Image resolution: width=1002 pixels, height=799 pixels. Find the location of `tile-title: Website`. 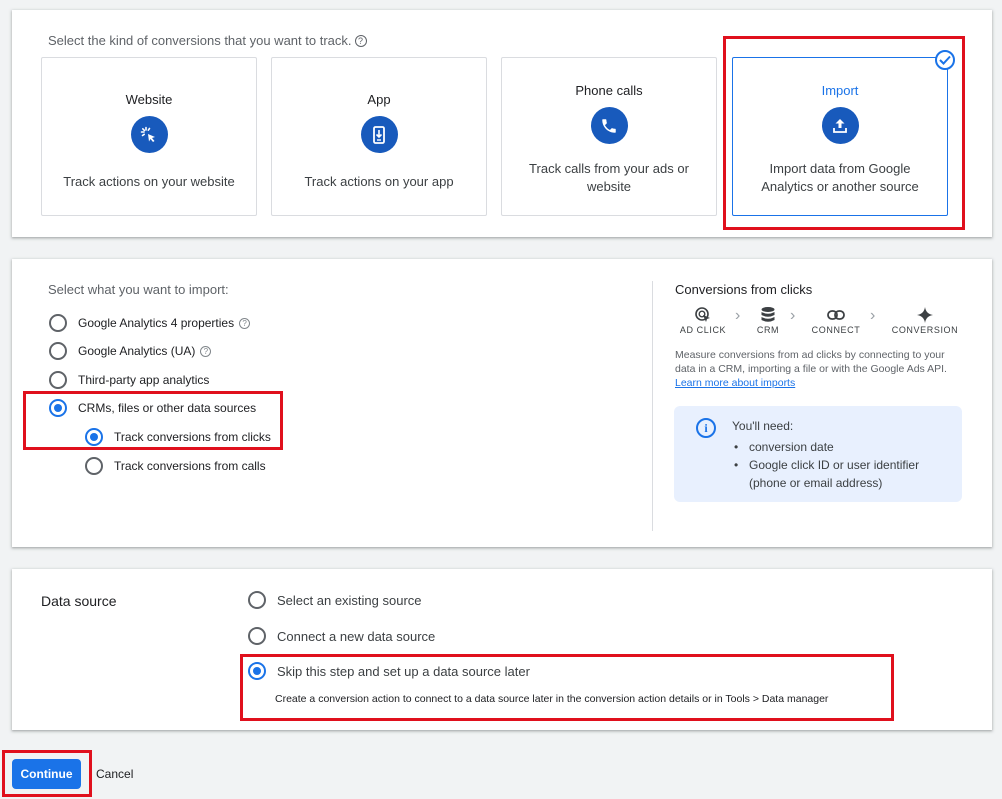

tile-title: Website is located at coordinates (149, 99).